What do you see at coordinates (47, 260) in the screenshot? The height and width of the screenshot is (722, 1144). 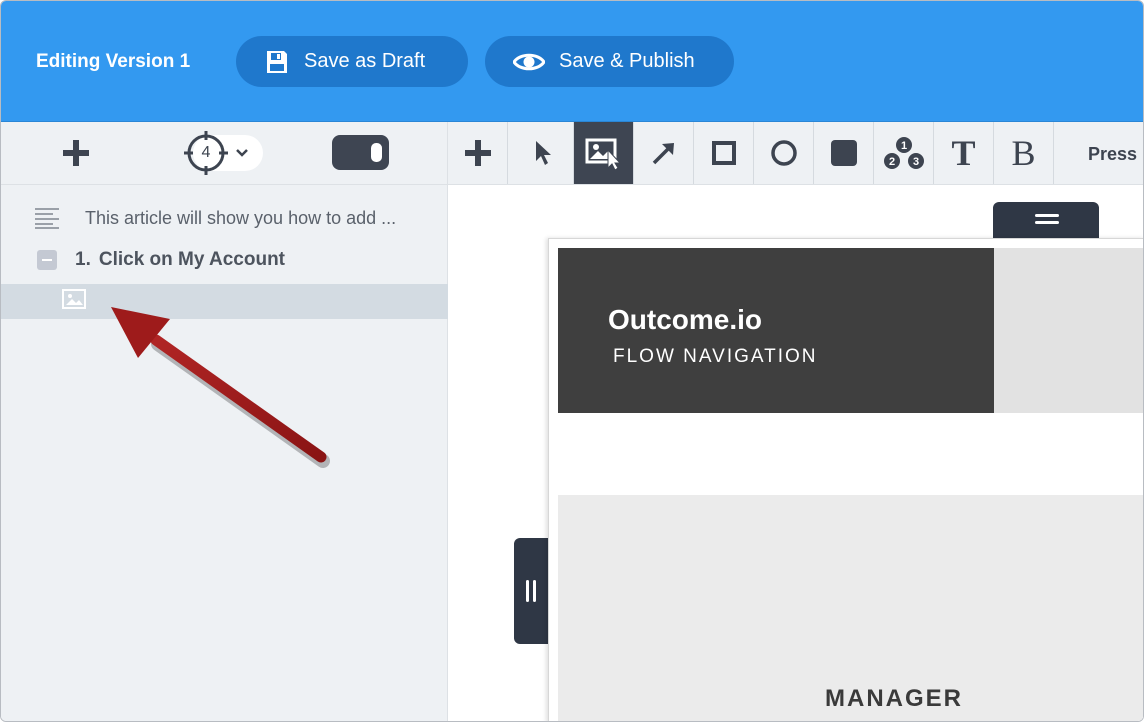 I see `collapse-icon` at bounding box center [47, 260].